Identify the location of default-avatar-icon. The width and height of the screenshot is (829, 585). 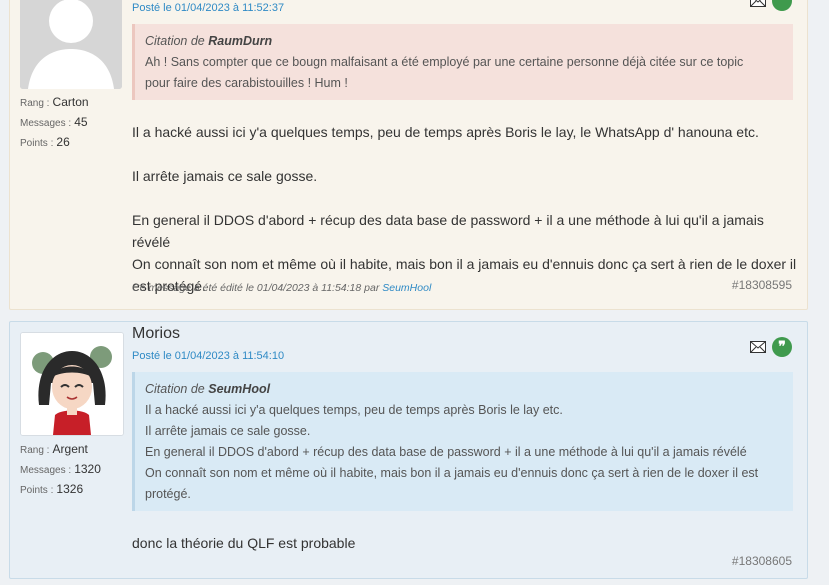
(71, 44).